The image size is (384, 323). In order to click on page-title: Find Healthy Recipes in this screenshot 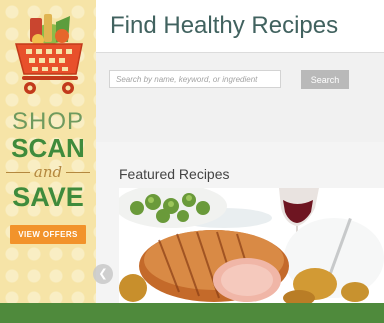, I will do `click(224, 25)`.